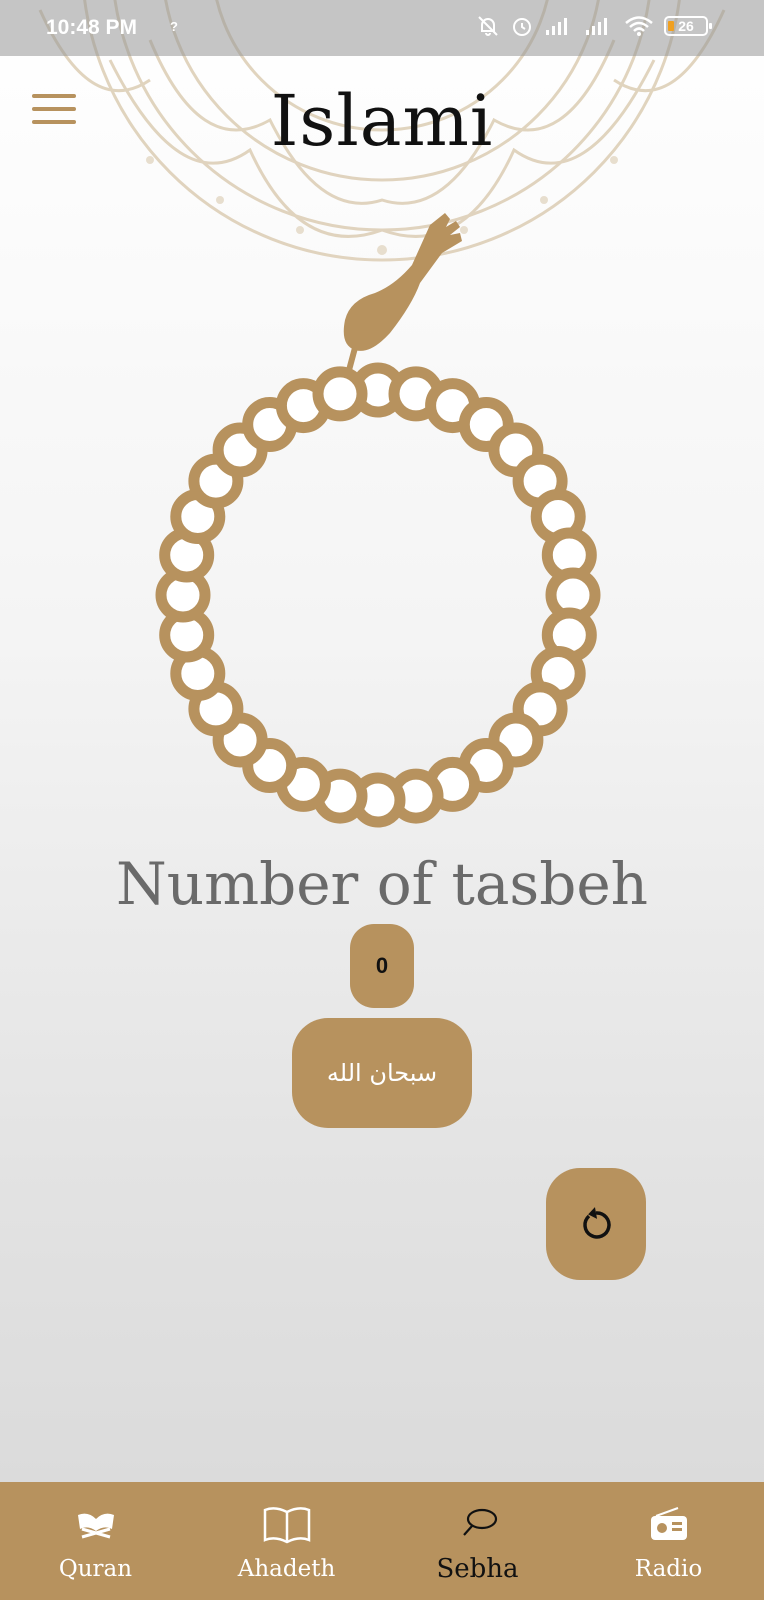 The height and width of the screenshot is (1600, 764). I want to click on sebha-tassel-icon, so click(402, 293).